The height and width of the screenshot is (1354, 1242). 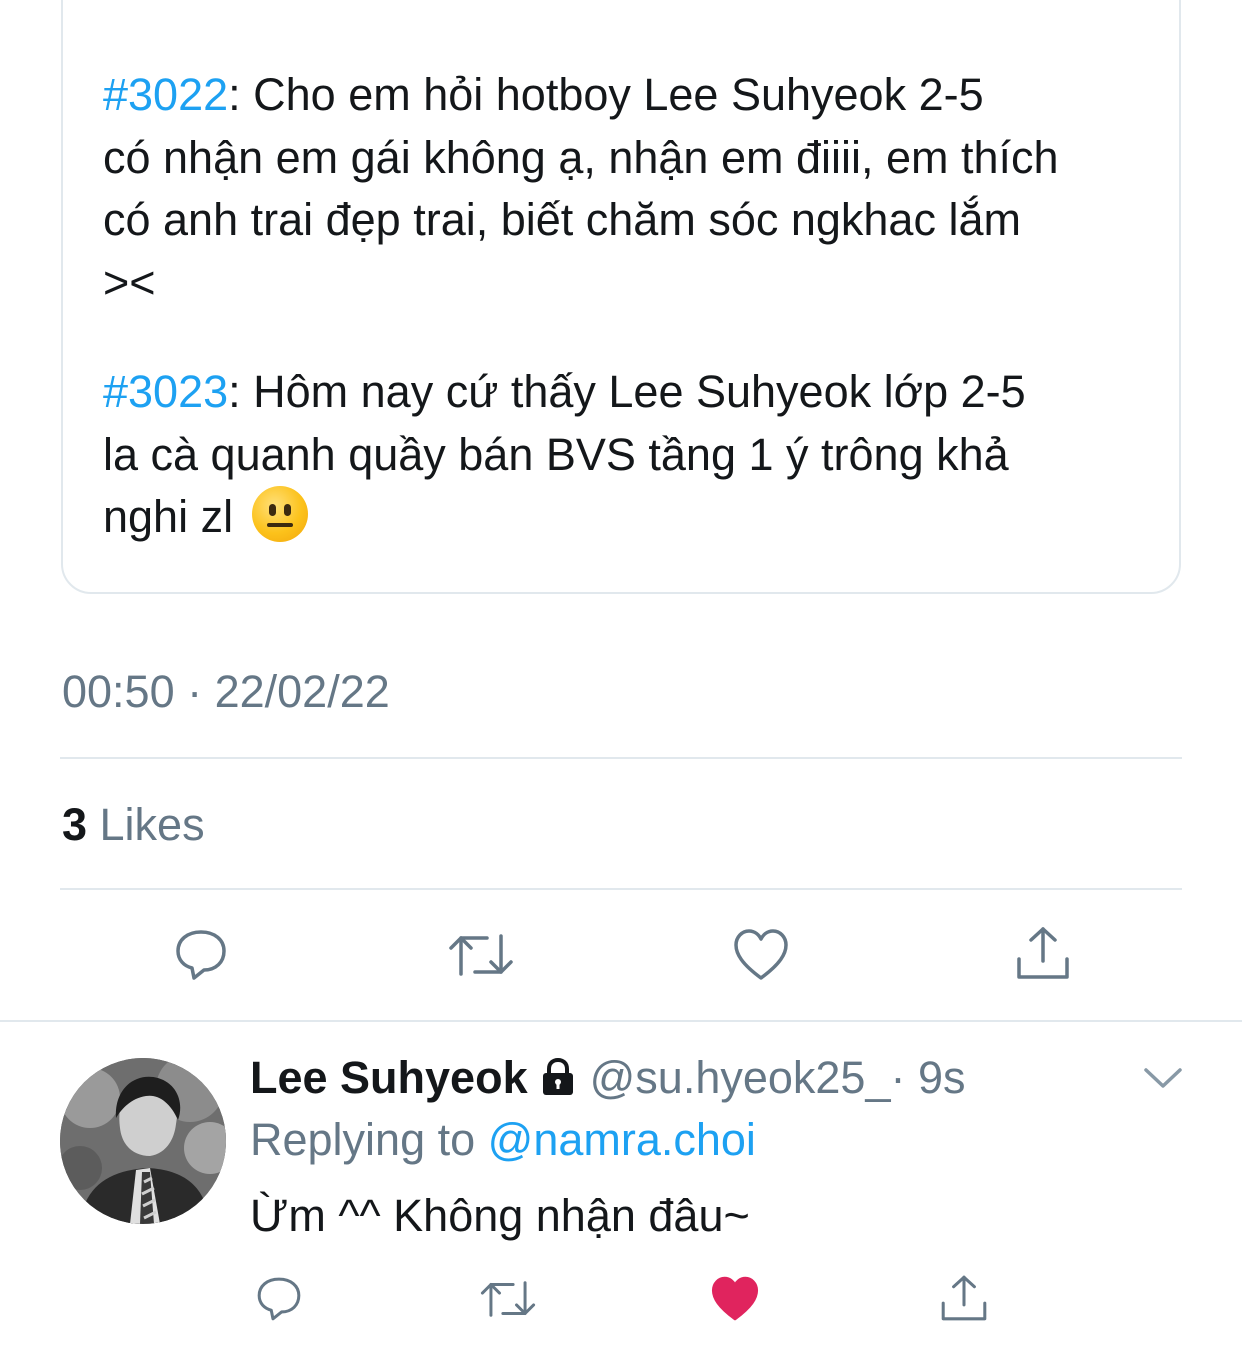 I want to click on neutral-face-emoji, so click(x=279, y=514).